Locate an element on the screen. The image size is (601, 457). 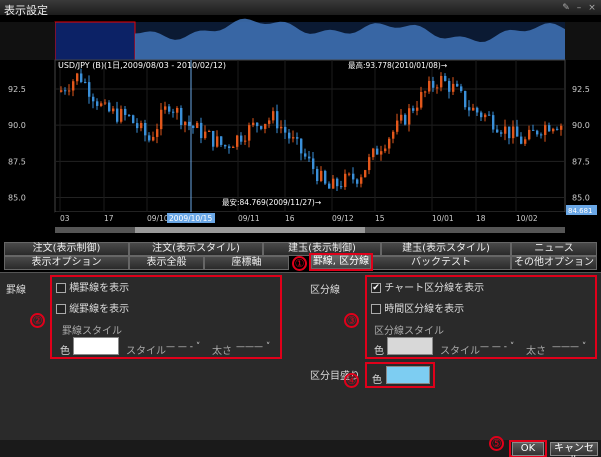
gridline-width-select: ——— ˅ is located at coordinates (253, 347).